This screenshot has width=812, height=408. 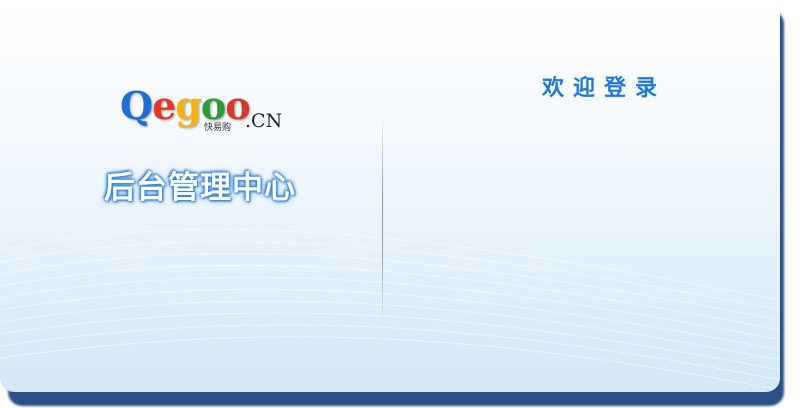 I want to click on qegoo-logo: Qegoo 快易购 .CN, so click(x=205, y=111).